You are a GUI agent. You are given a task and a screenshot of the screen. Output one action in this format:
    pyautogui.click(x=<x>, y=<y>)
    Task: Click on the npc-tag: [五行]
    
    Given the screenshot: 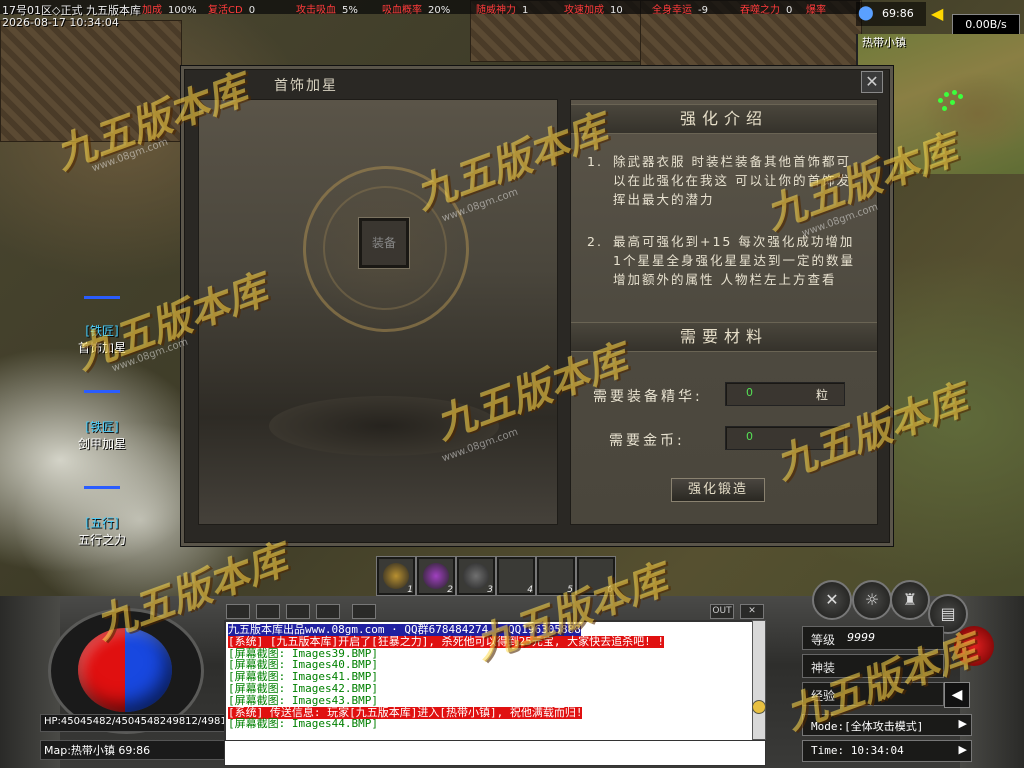 What is the action you would take?
    pyautogui.click(x=102, y=523)
    